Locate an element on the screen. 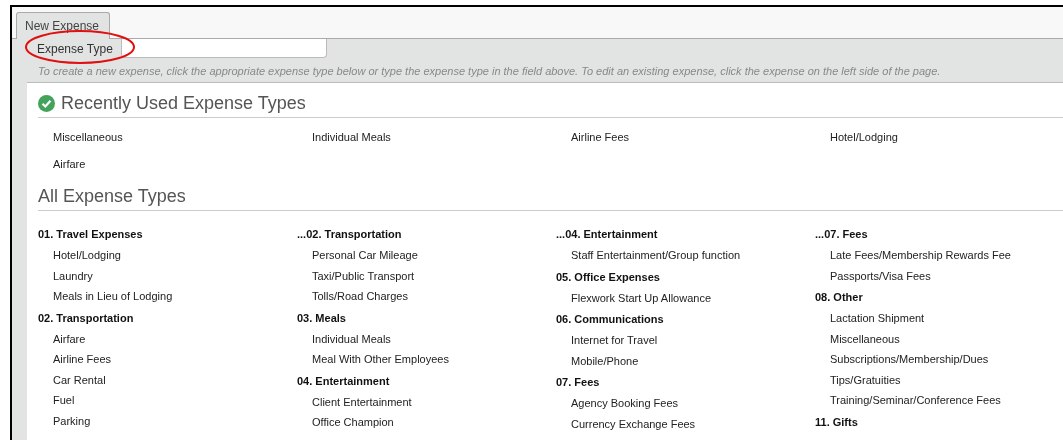  category-heading: 08. Other is located at coordinates (839, 297).